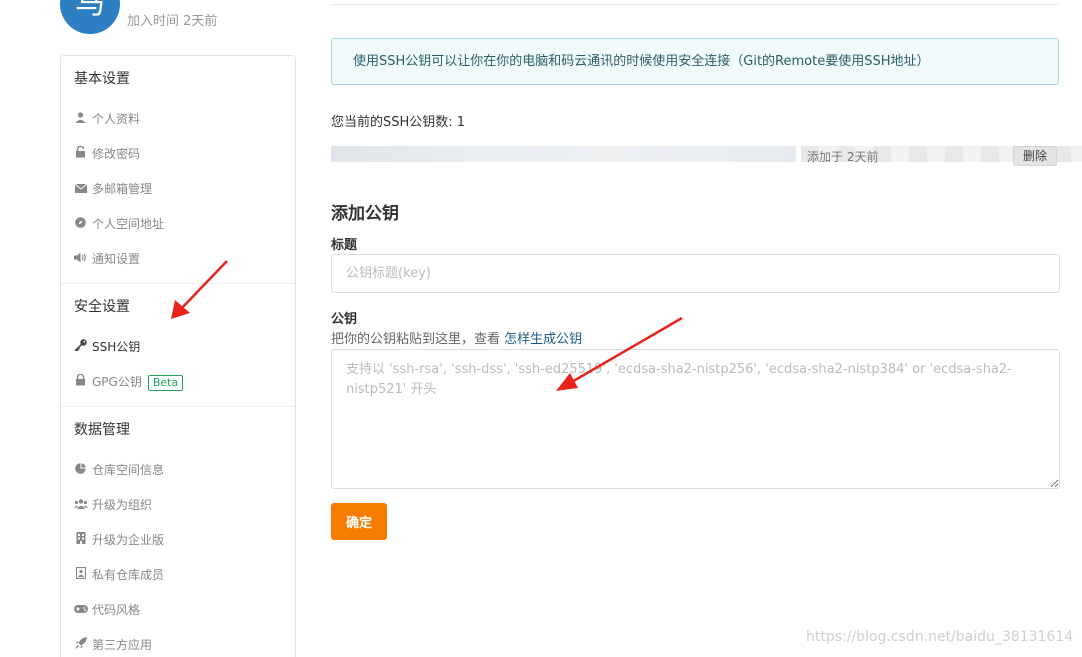  I want to click on sidebar-item-label: 第三方应用, so click(122, 645).